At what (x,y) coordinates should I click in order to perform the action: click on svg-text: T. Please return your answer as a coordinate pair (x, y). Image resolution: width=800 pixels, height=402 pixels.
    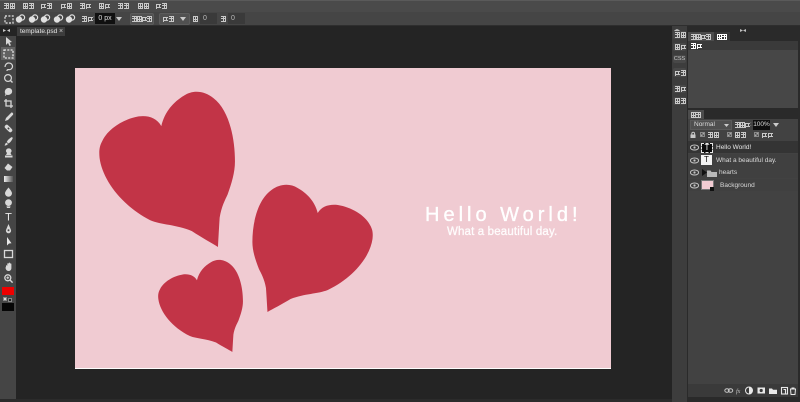
    Looking at the image, I should click on (8, 216).